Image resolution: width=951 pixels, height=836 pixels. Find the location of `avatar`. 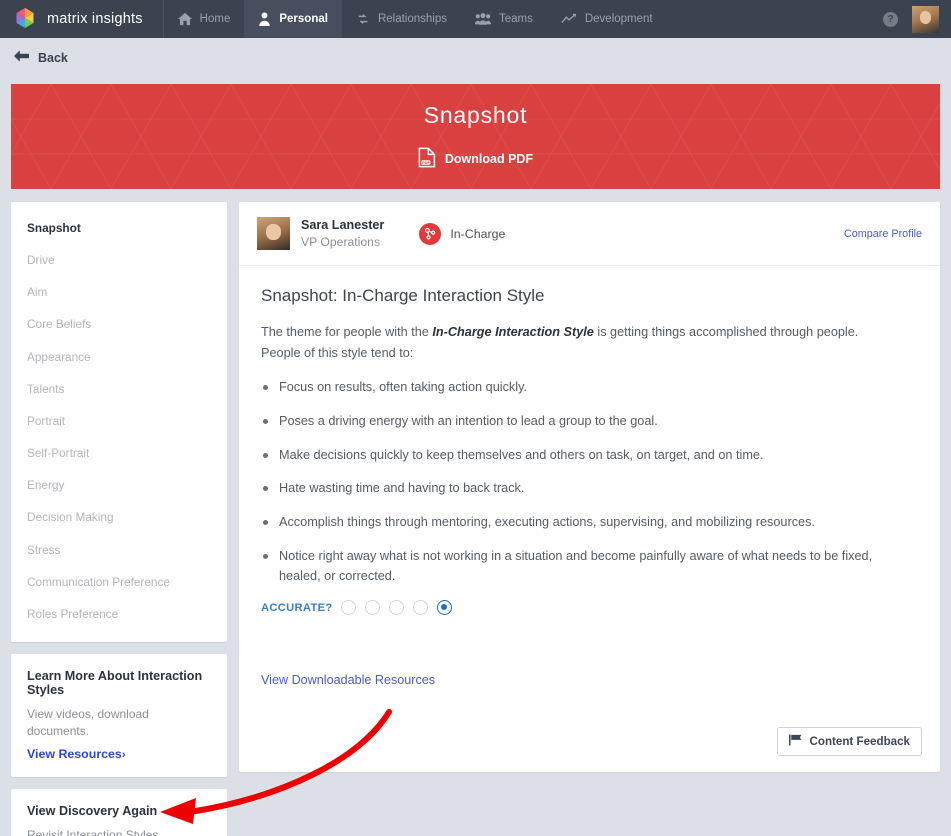

avatar is located at coordinates (925, 19).